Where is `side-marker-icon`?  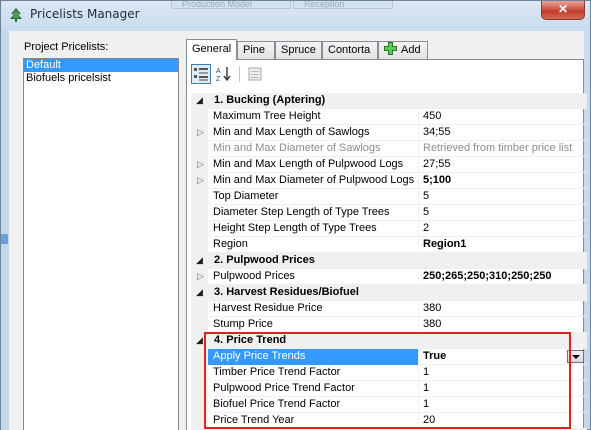 side-marker-icon is located at coordinates (4, 239).